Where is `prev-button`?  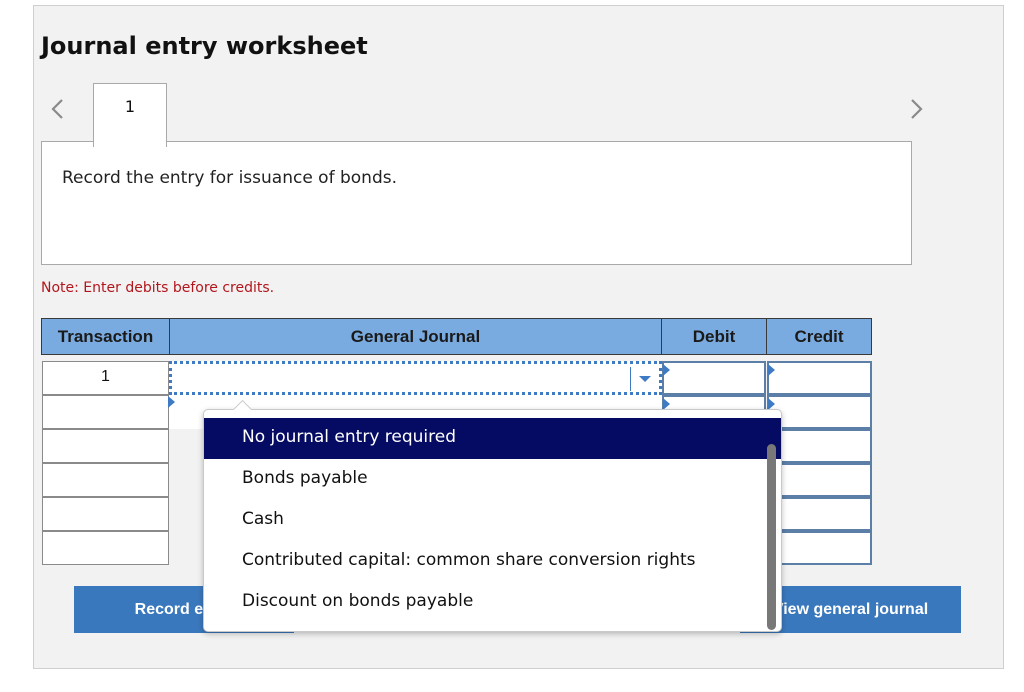
prev-button is located at coordinates (57, 107).